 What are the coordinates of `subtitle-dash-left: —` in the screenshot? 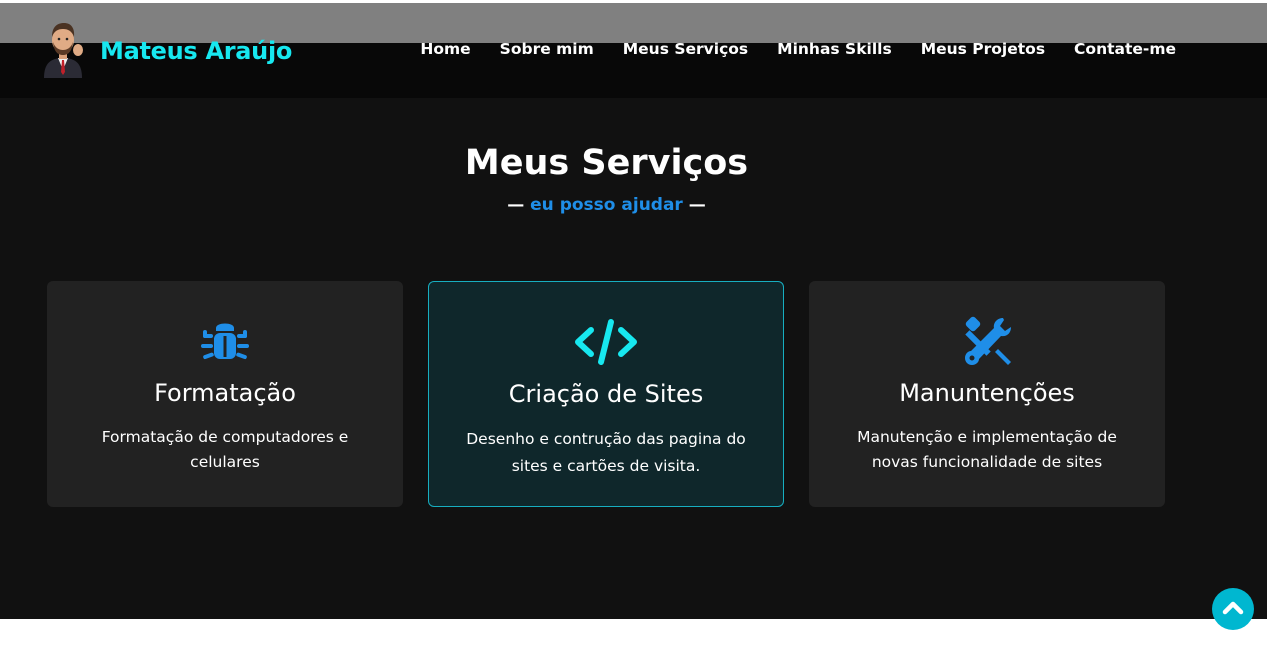 It's located at (516, 205).